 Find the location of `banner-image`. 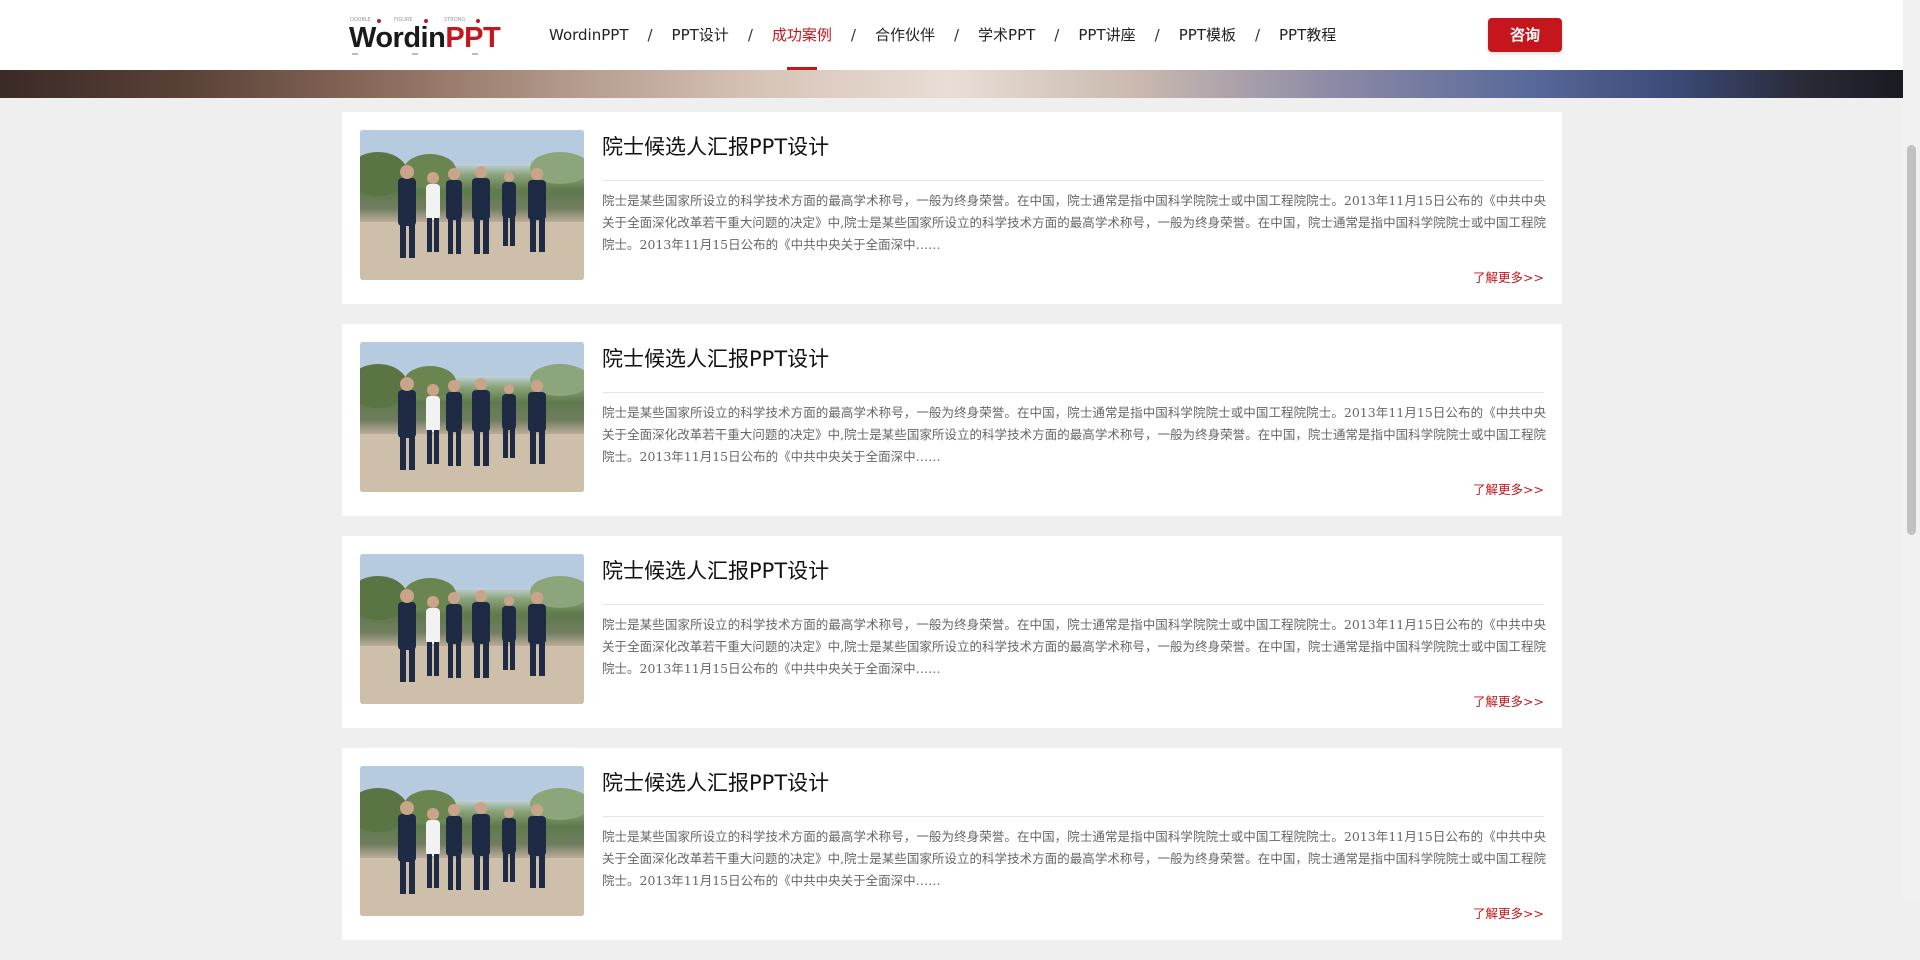

banner-image is located at coordinates (951, 84).